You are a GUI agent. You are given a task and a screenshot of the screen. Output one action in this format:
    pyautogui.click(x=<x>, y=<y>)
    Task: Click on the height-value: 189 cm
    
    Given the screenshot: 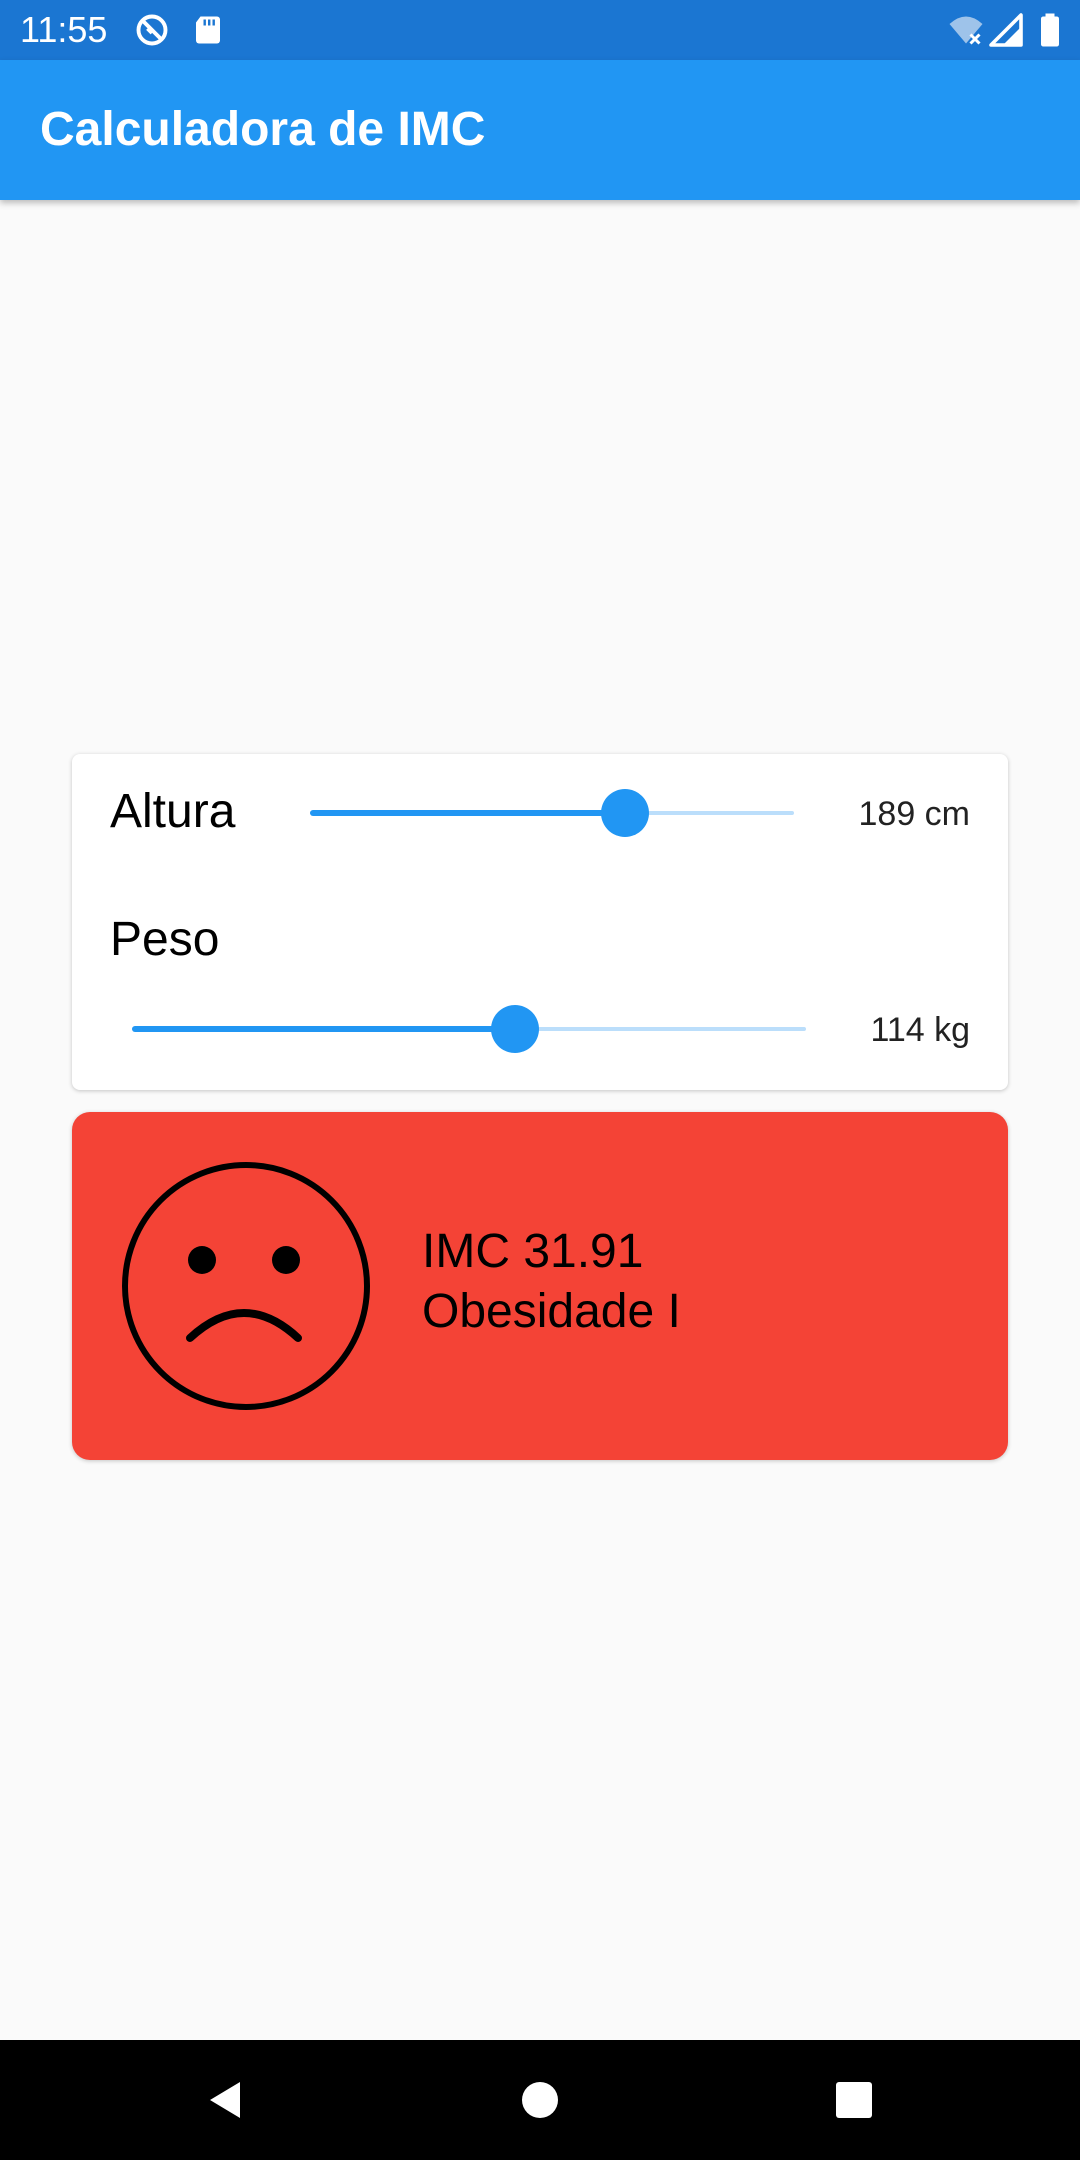 What is the action you would take?
    pyautogui.click(x=914, y=814)
    